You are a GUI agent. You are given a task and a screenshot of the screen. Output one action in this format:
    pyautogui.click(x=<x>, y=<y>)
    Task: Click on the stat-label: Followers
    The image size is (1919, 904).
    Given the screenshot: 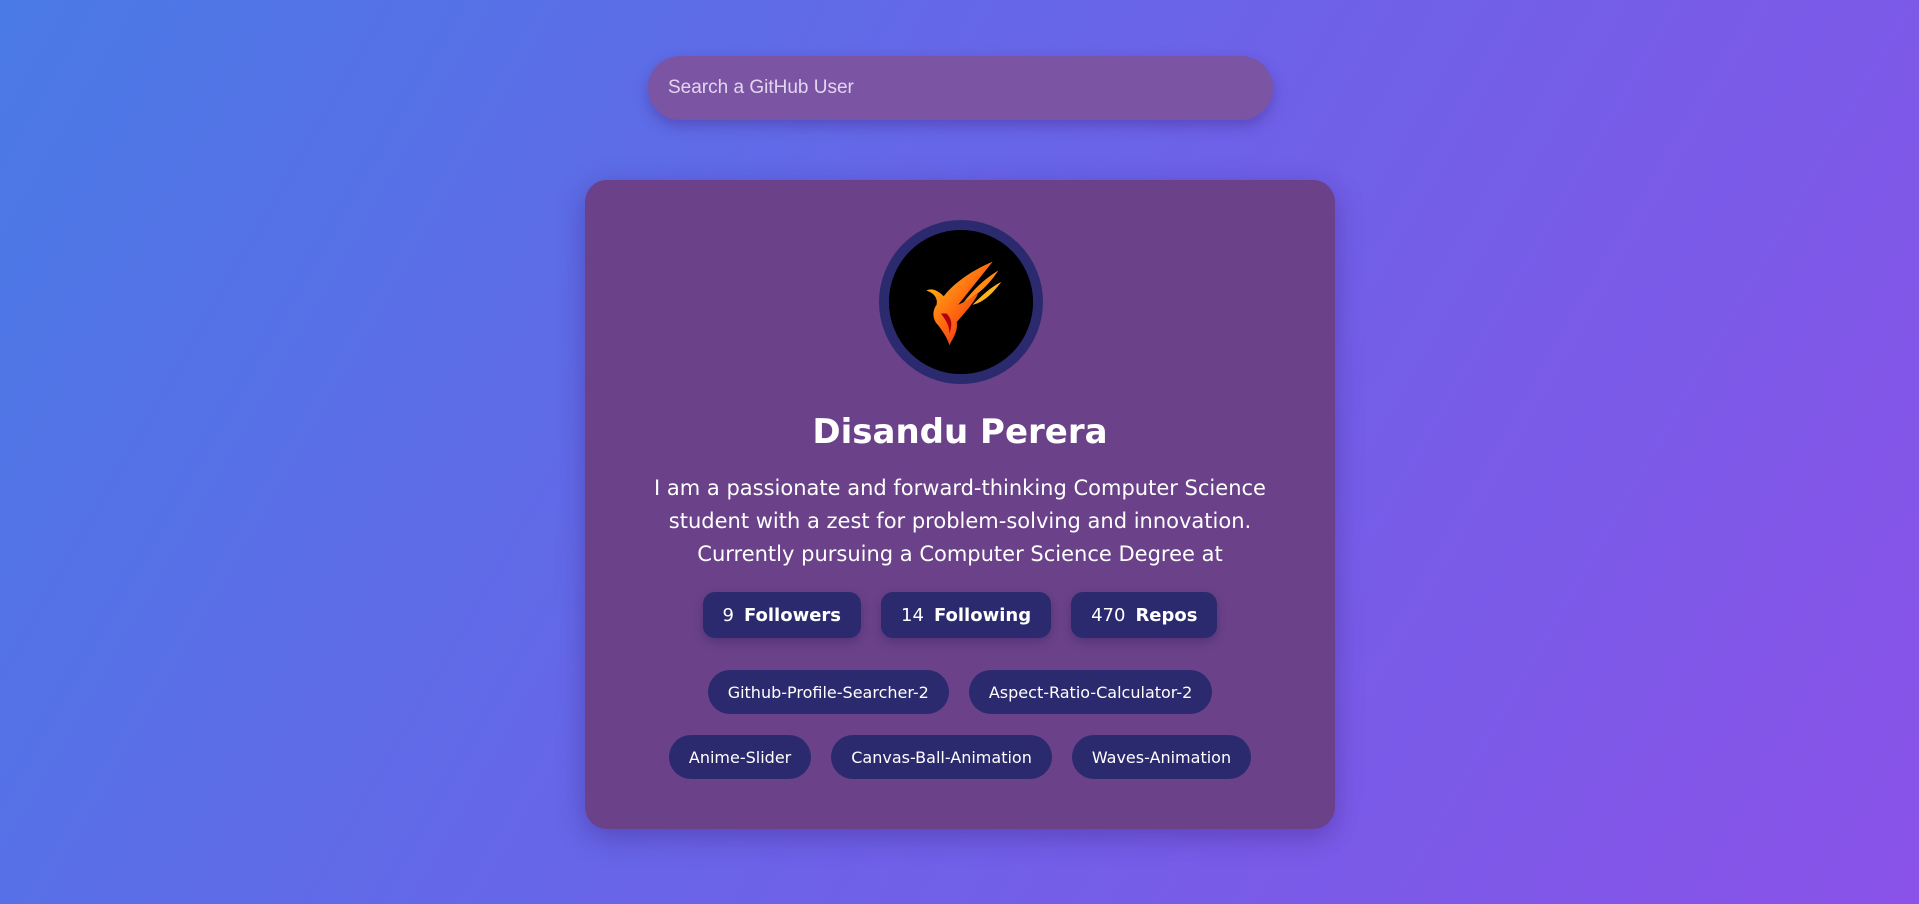 What is the action you would take?
    pyautogui.click(x=792, y=615)
    